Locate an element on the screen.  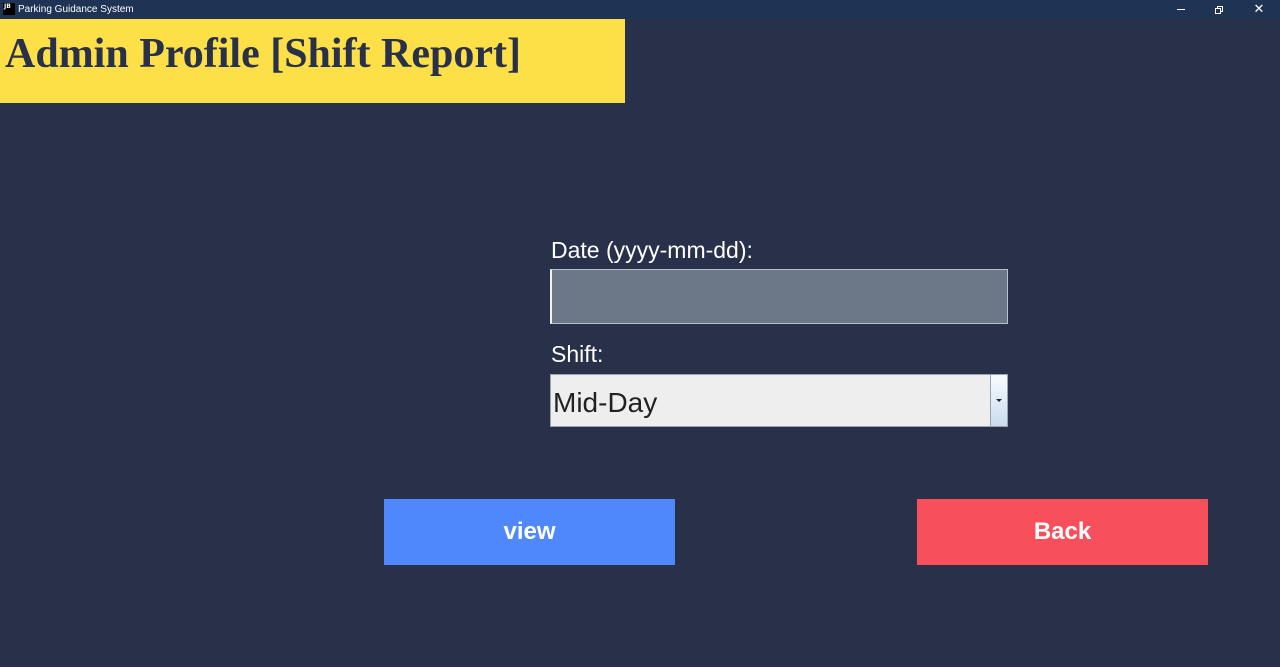
restore-icon is located at coordinates (1219, 9).